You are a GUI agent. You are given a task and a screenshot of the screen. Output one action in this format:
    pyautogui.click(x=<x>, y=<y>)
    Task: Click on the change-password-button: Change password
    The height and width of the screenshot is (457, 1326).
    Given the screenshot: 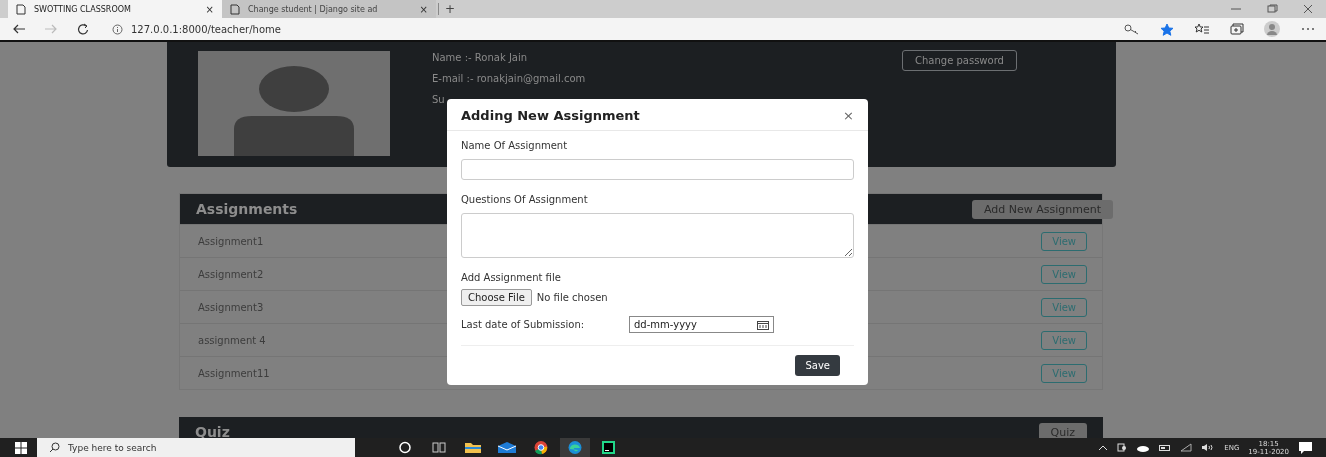 What is the action you would take?
    pyautogui.click(x=959, y=60)
    